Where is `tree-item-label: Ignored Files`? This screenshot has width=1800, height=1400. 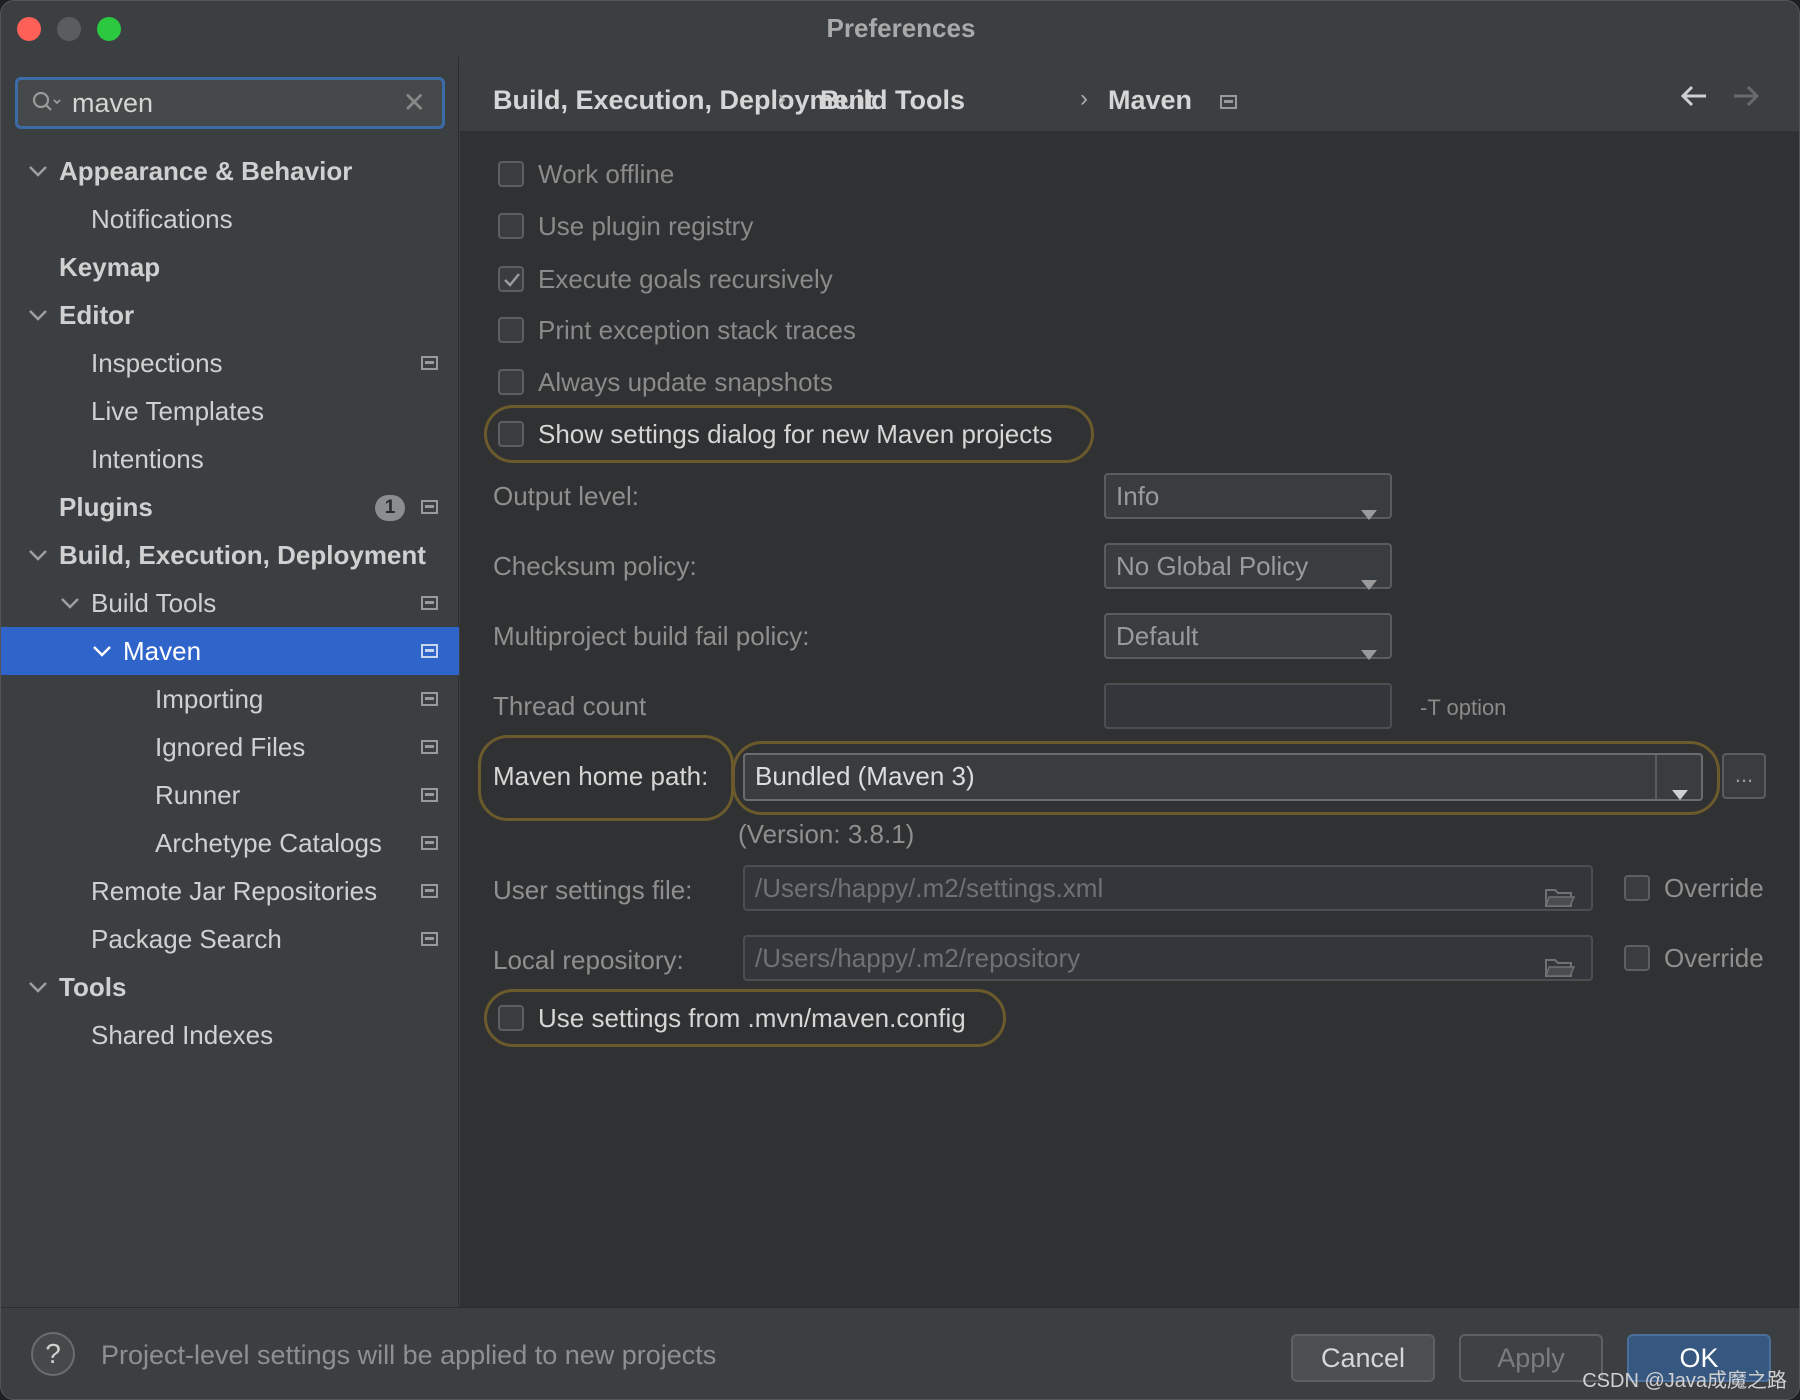
tree-item-label: Ignored Files is located at coordinates (230, 747).